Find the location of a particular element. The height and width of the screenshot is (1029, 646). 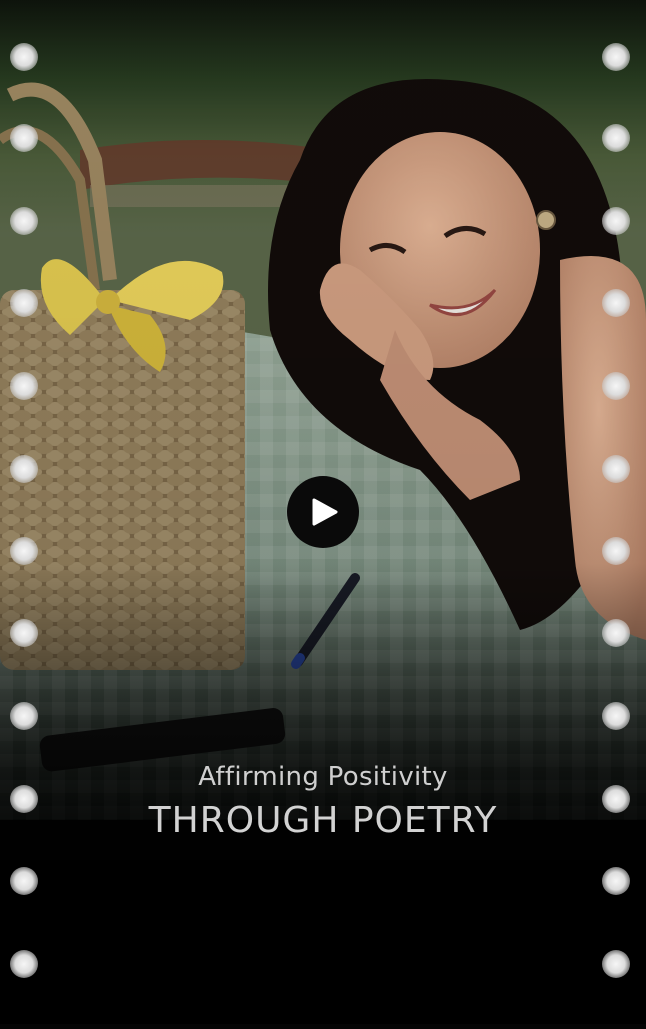

video-caption: Affirming Positivity THROUGH POETRY is located at coordinates (323, 801).